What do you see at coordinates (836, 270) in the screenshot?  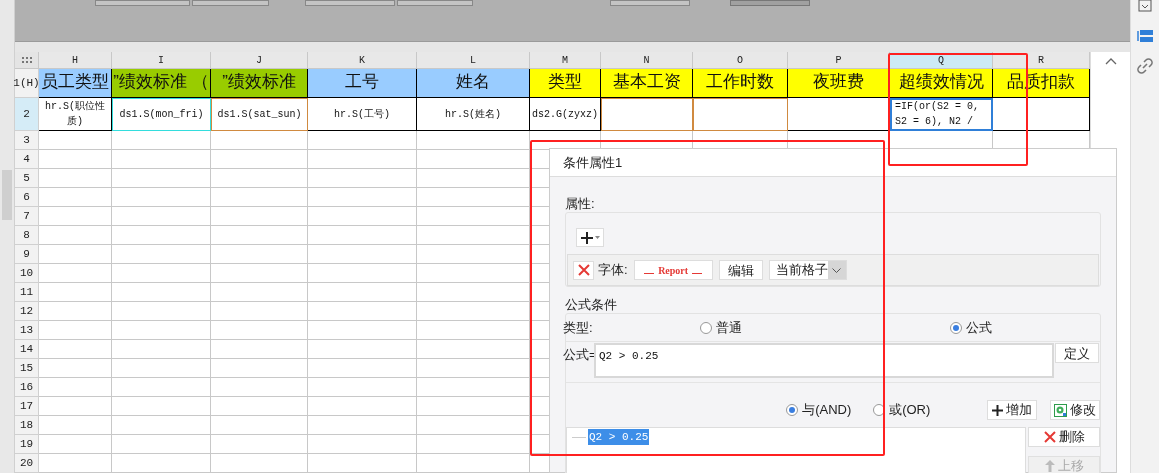 I see `dropdown-caret-icon` at bounding box center [836, 270].